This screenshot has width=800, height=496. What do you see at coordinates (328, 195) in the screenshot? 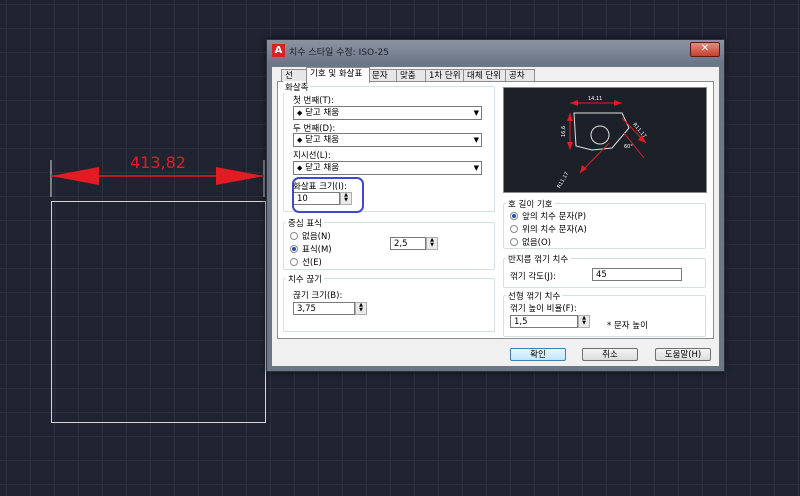
I see `arrow-size-highlight` at bounding box center [328, 195].